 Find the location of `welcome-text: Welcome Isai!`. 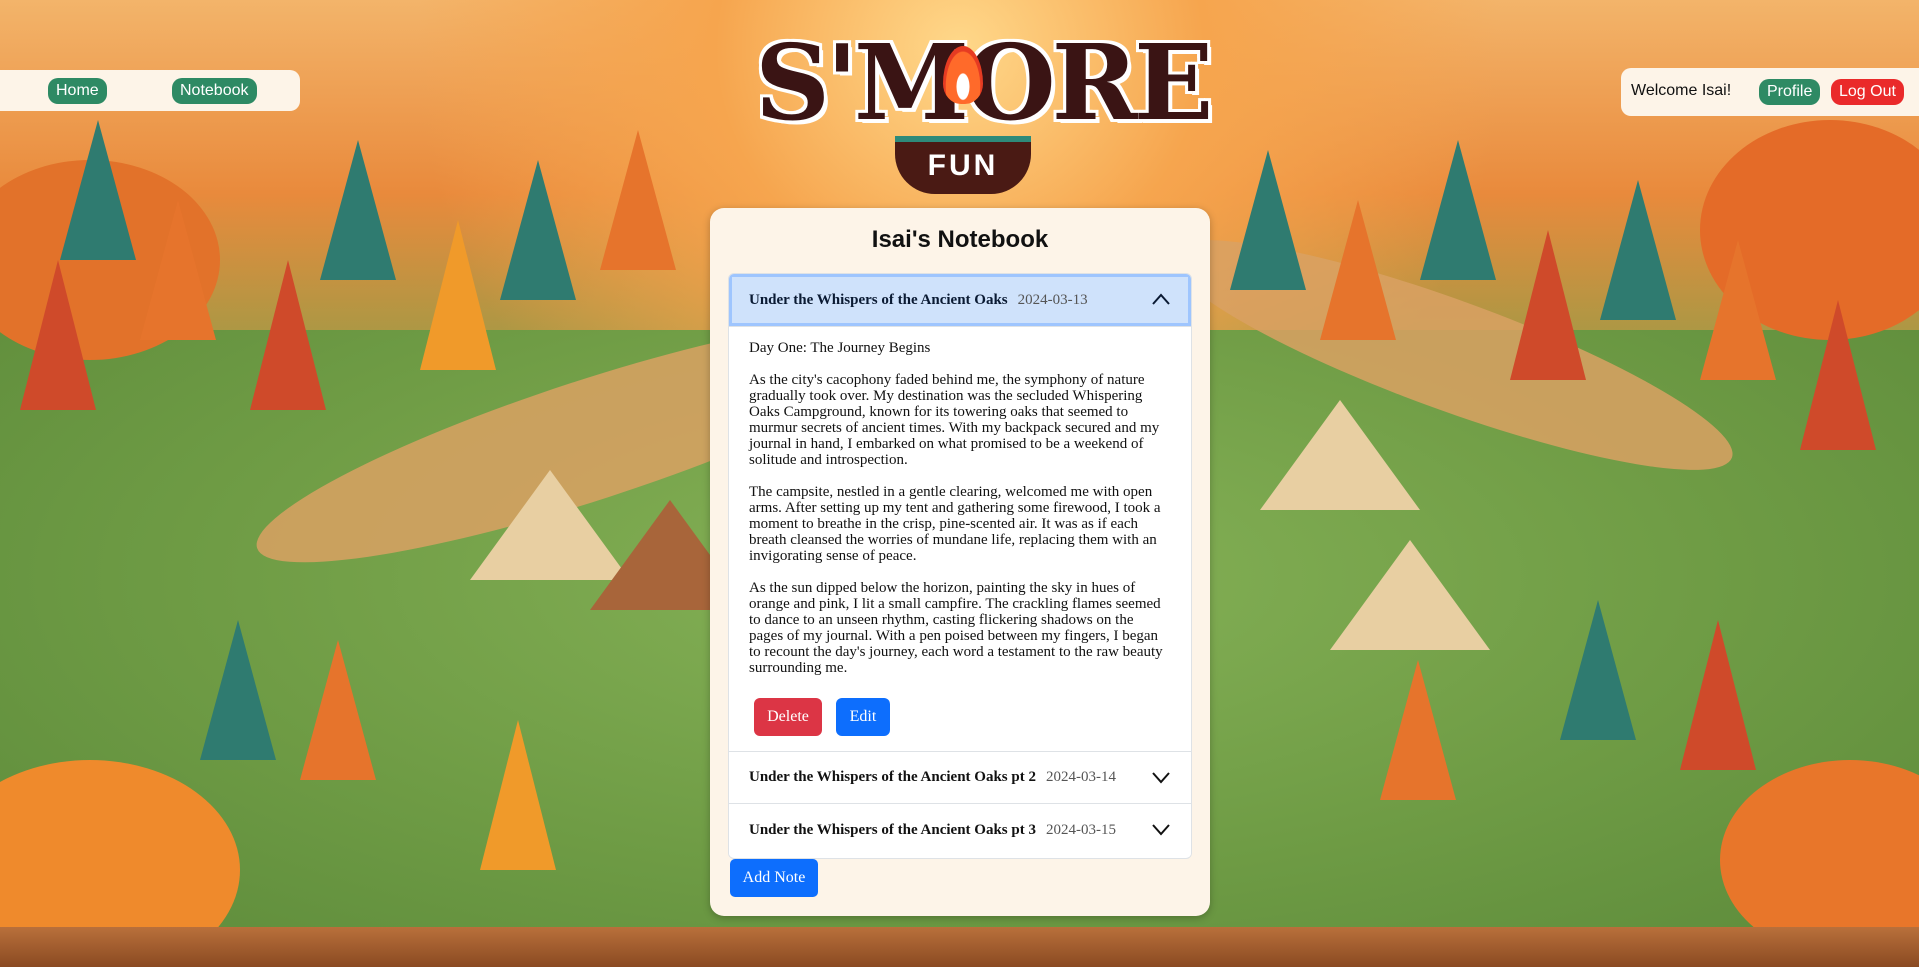

welcome-text: Welcome Isai! is located at coordinates (1681, 90).